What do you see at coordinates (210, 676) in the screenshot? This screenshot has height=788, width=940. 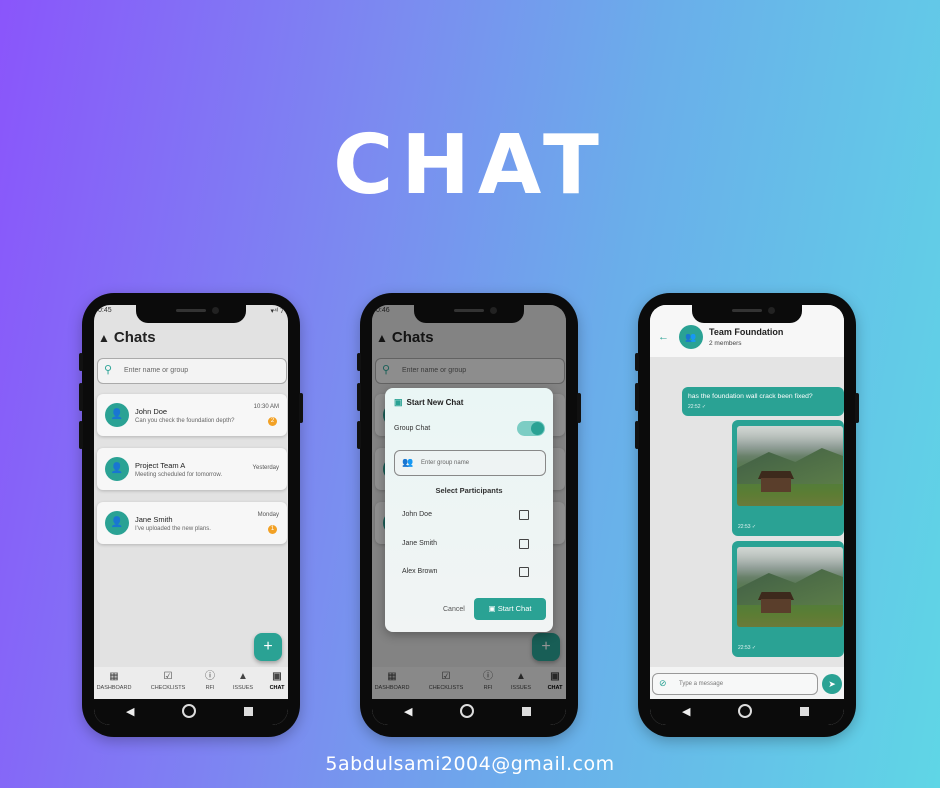 I see `info-icon: ⓘ` at bounding box center [210, 676].